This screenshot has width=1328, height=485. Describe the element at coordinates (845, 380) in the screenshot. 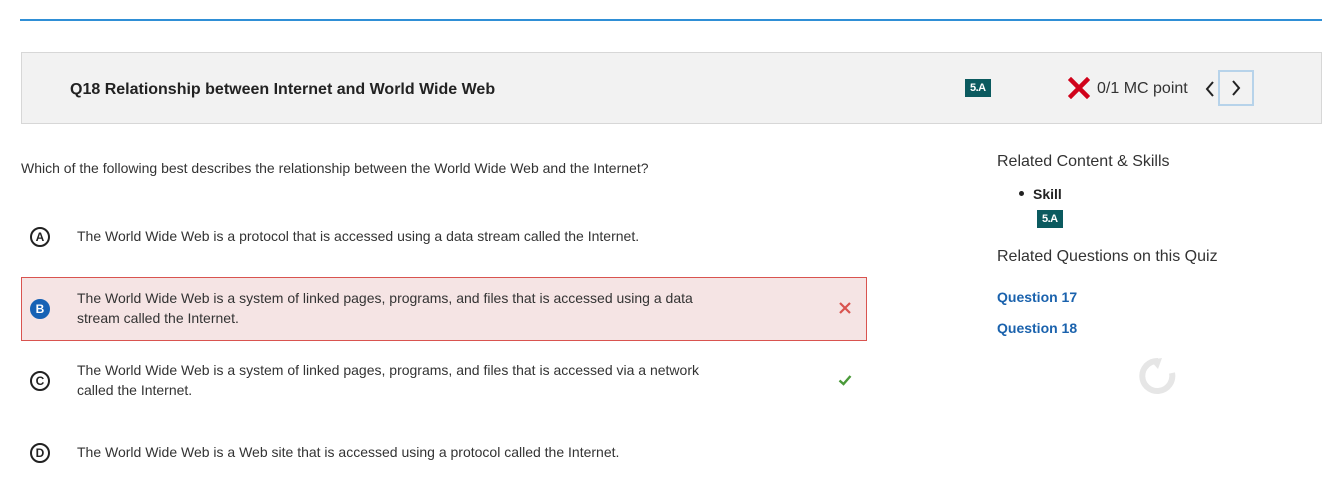

I see `checkmark-icon` at that location.